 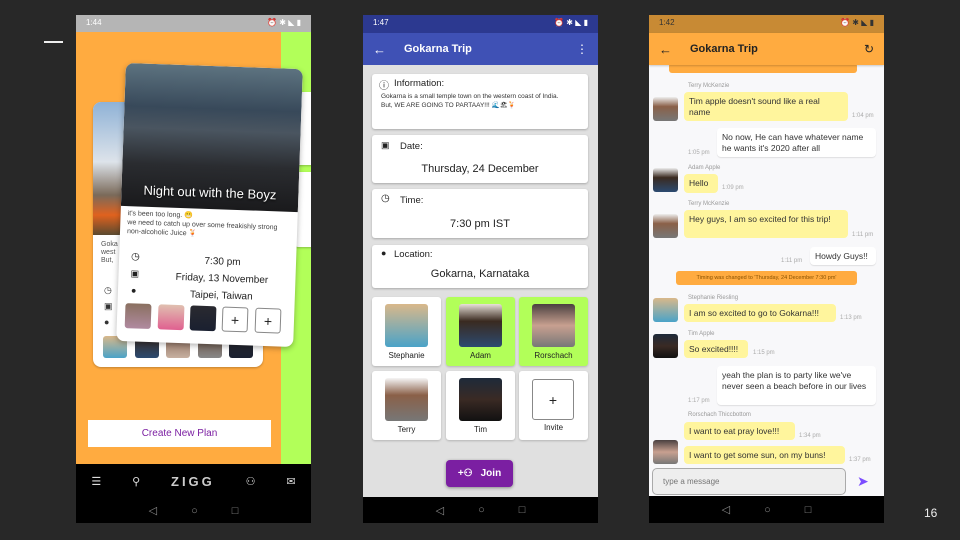 What do you see at coordinates (480, 213) in the screenshot?
I see `time-card: ◷ Time: 7:30 pm IST` at bounding box center [480, 213].